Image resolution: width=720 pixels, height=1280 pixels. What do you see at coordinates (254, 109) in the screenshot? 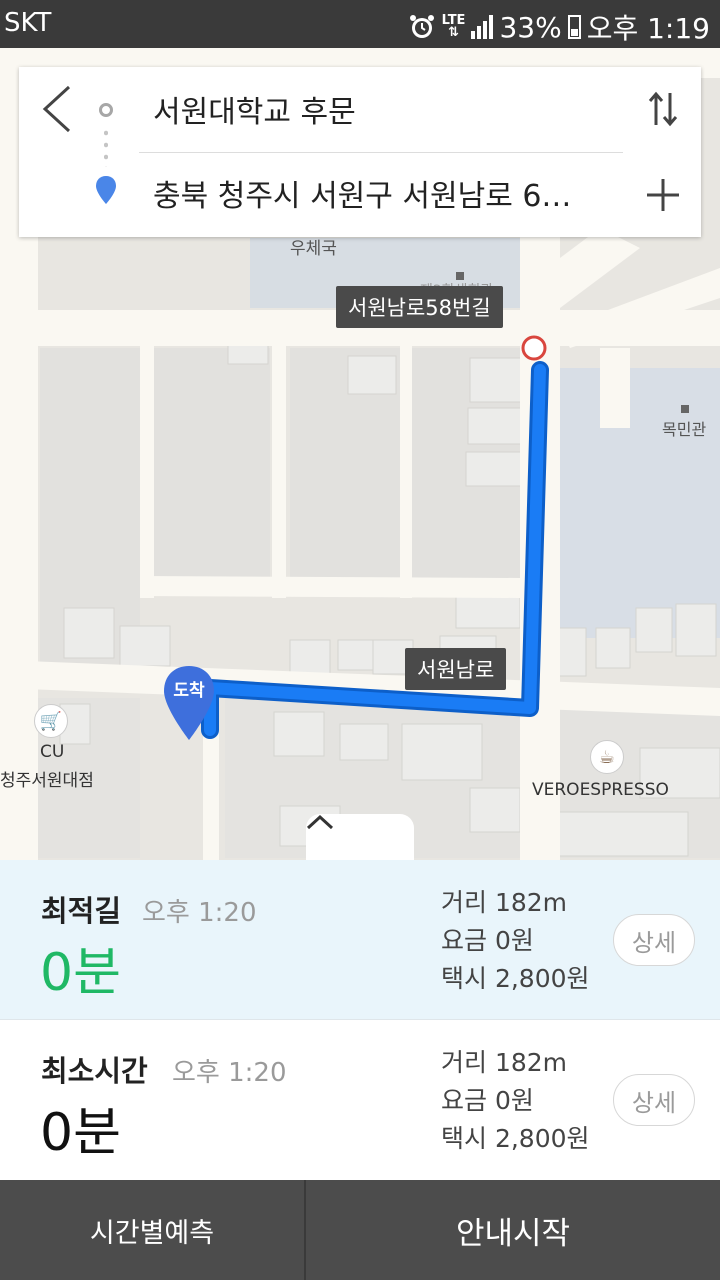
I see `origin-field: 서원대학교 후문` at bounding box center [254, 109].